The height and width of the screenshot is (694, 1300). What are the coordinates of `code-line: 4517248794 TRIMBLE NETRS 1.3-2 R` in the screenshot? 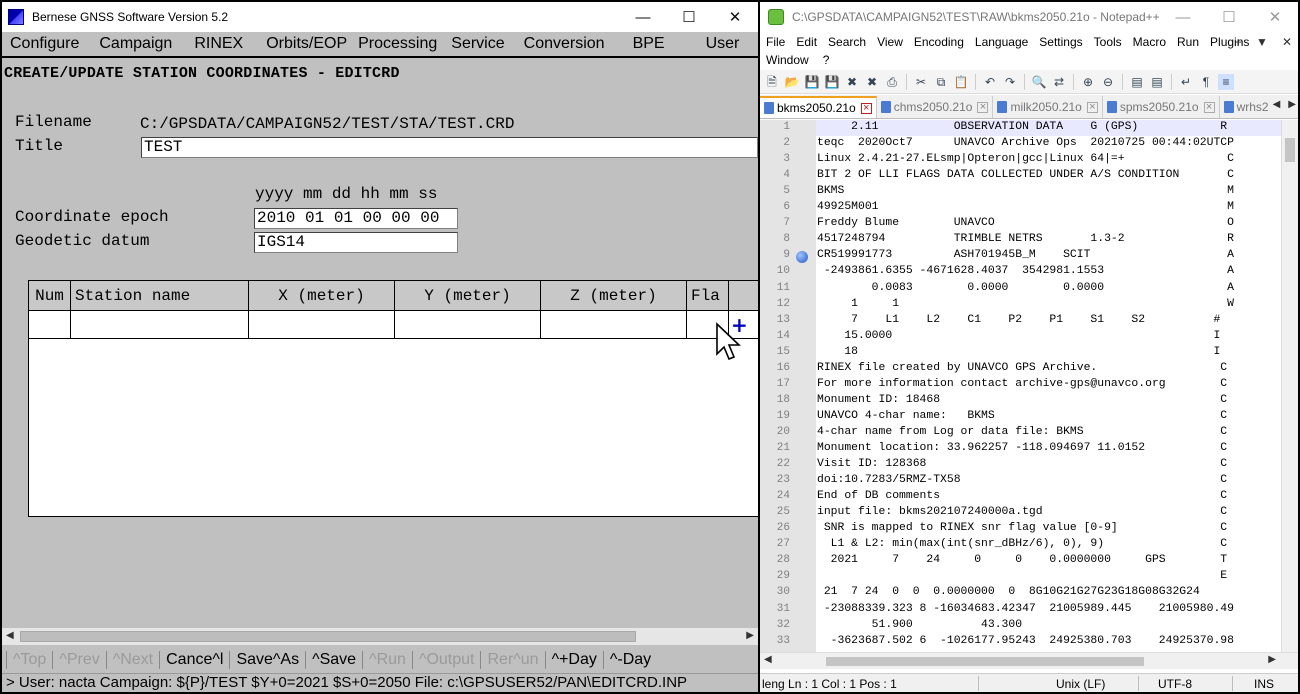 It's located at (1025, 239).